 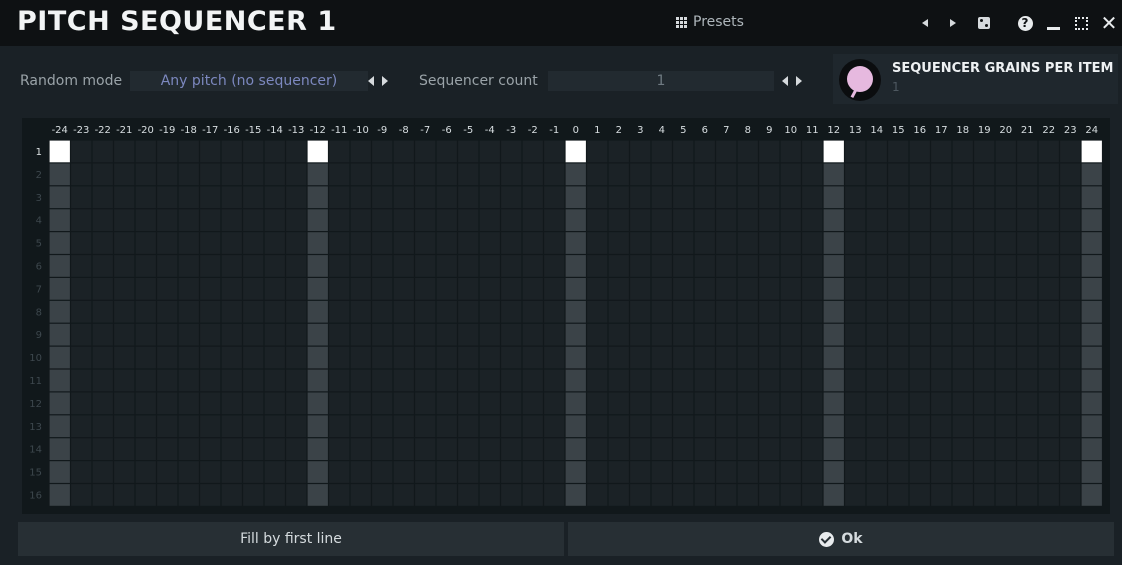 What do you see at coordinates (841, 539) in the screenshot?
I see `ok-button: Ok` at bounding box center [841, 539].